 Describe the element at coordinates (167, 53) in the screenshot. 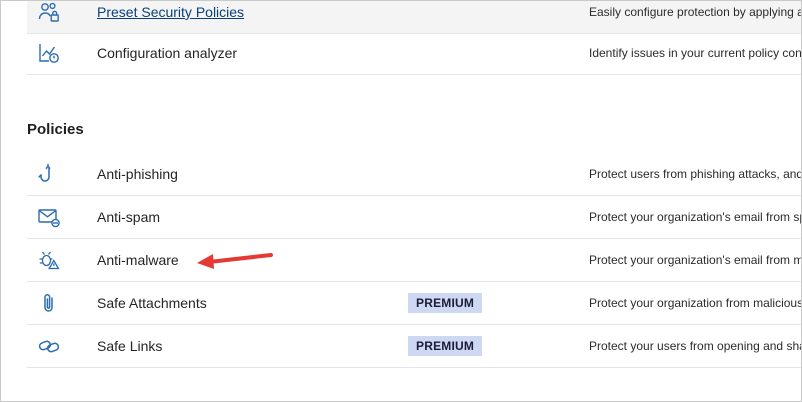

I see `configuration-analyzer-label: Configuration analyzer` at that location.